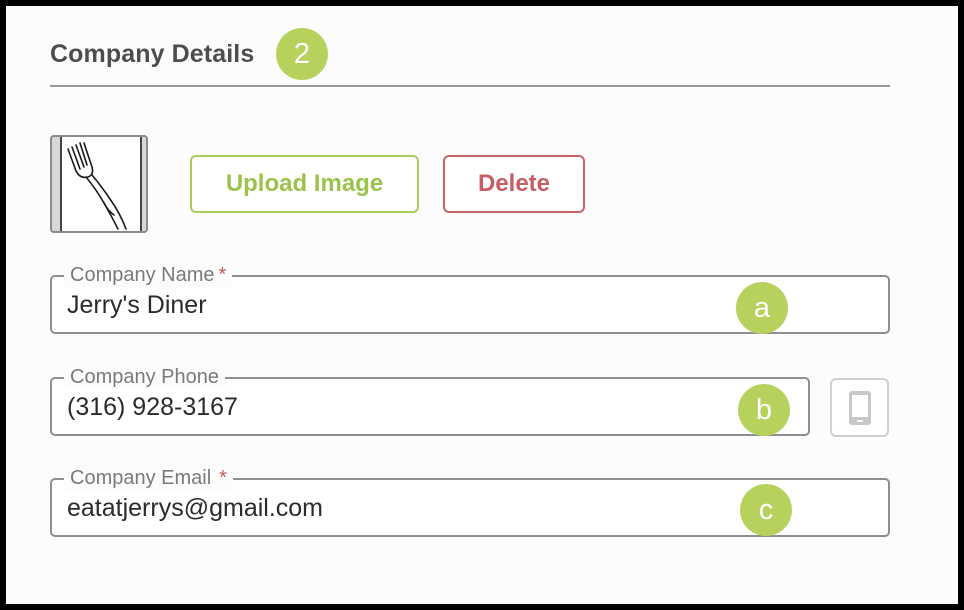  Describe the element at coordinates (137, 305) in the screenshot. I see `company-name-value: Jerry's Diner` at that location.